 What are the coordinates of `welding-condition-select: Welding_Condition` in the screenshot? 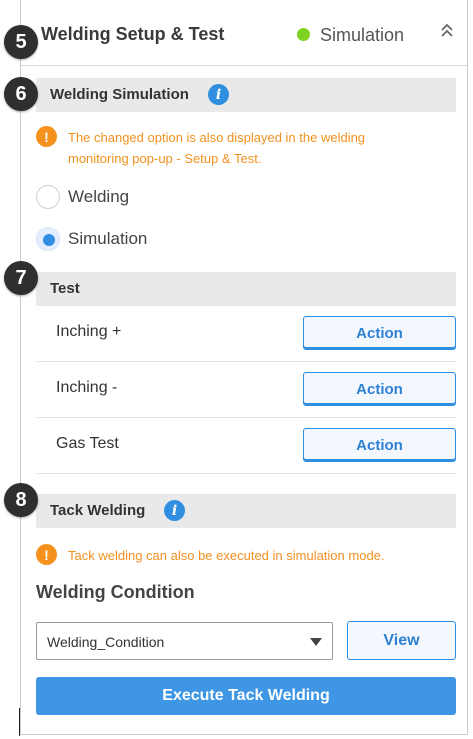 It's located at (184, 641).